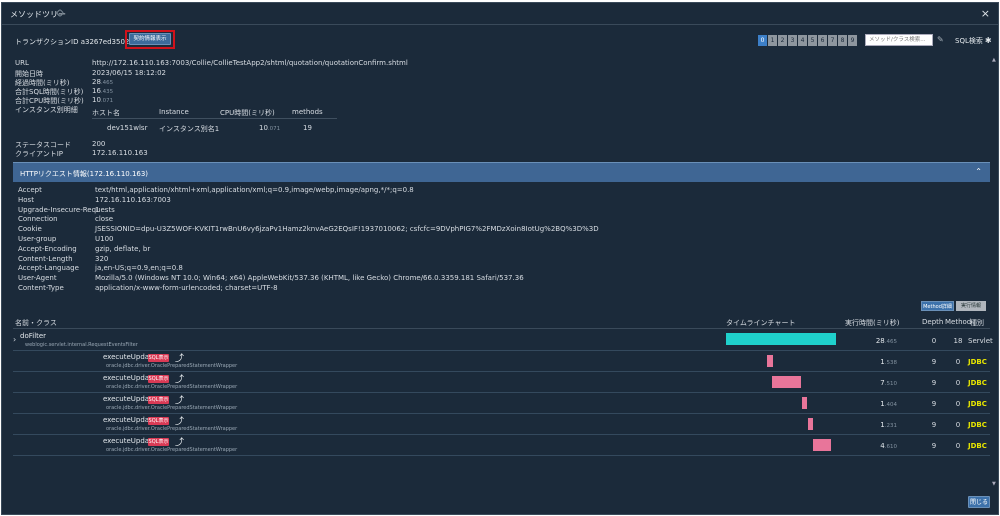  Describe the element at coordinates (36, 323) in the screenshot. I see `th-name: 名前・クラス` at that location.